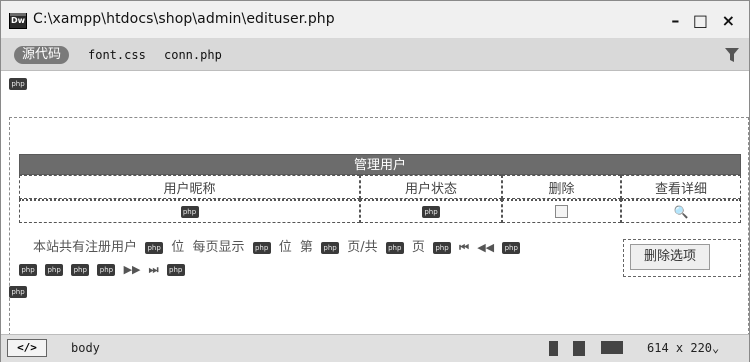 The height and width of the screenshot is (362, 750). What do you see at coordinates (612, 347) in the screenshot?
I see `desktop-size-icon` at bounding box center [612, 347].